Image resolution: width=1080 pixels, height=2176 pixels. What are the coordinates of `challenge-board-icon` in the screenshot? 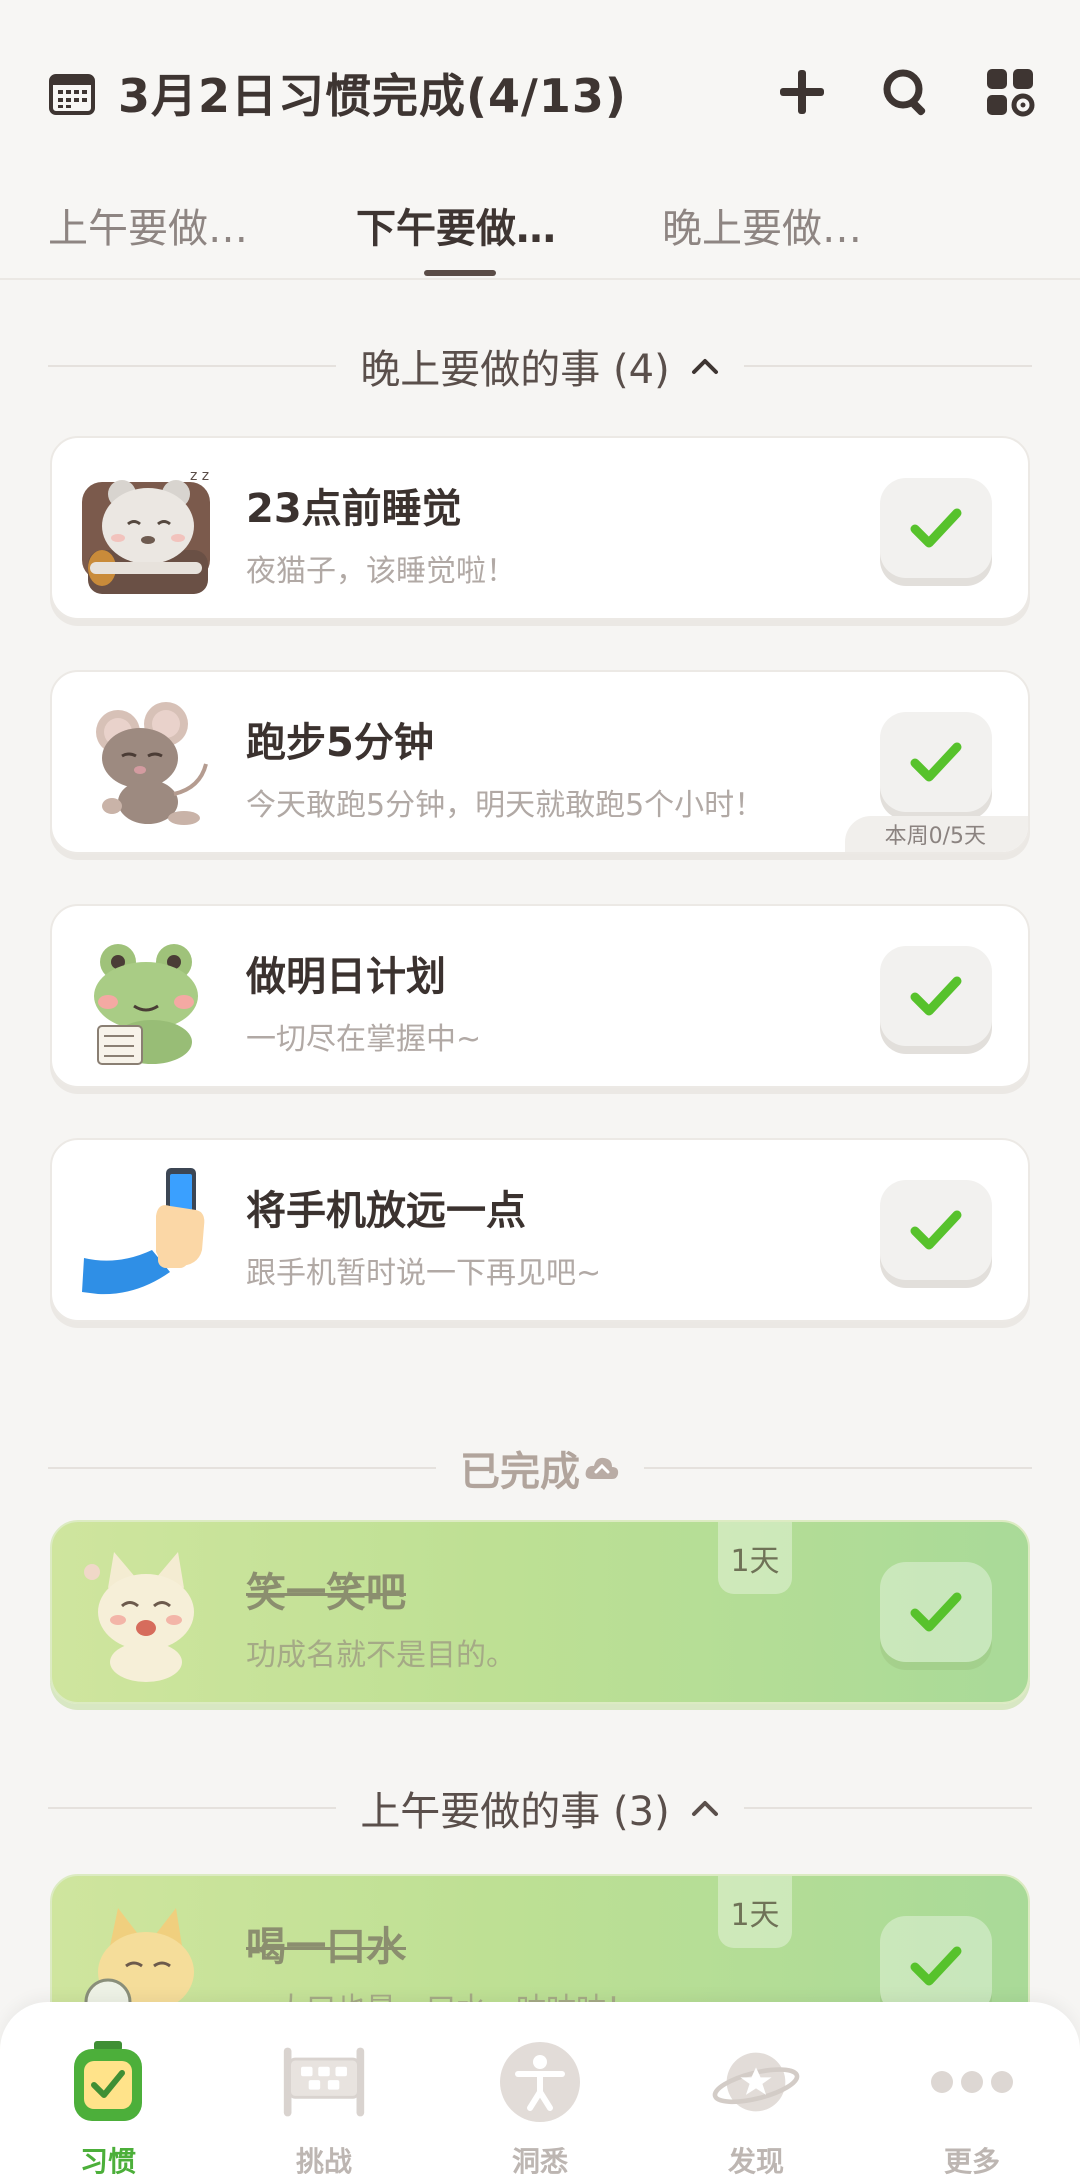 It's located at (324, 2082).